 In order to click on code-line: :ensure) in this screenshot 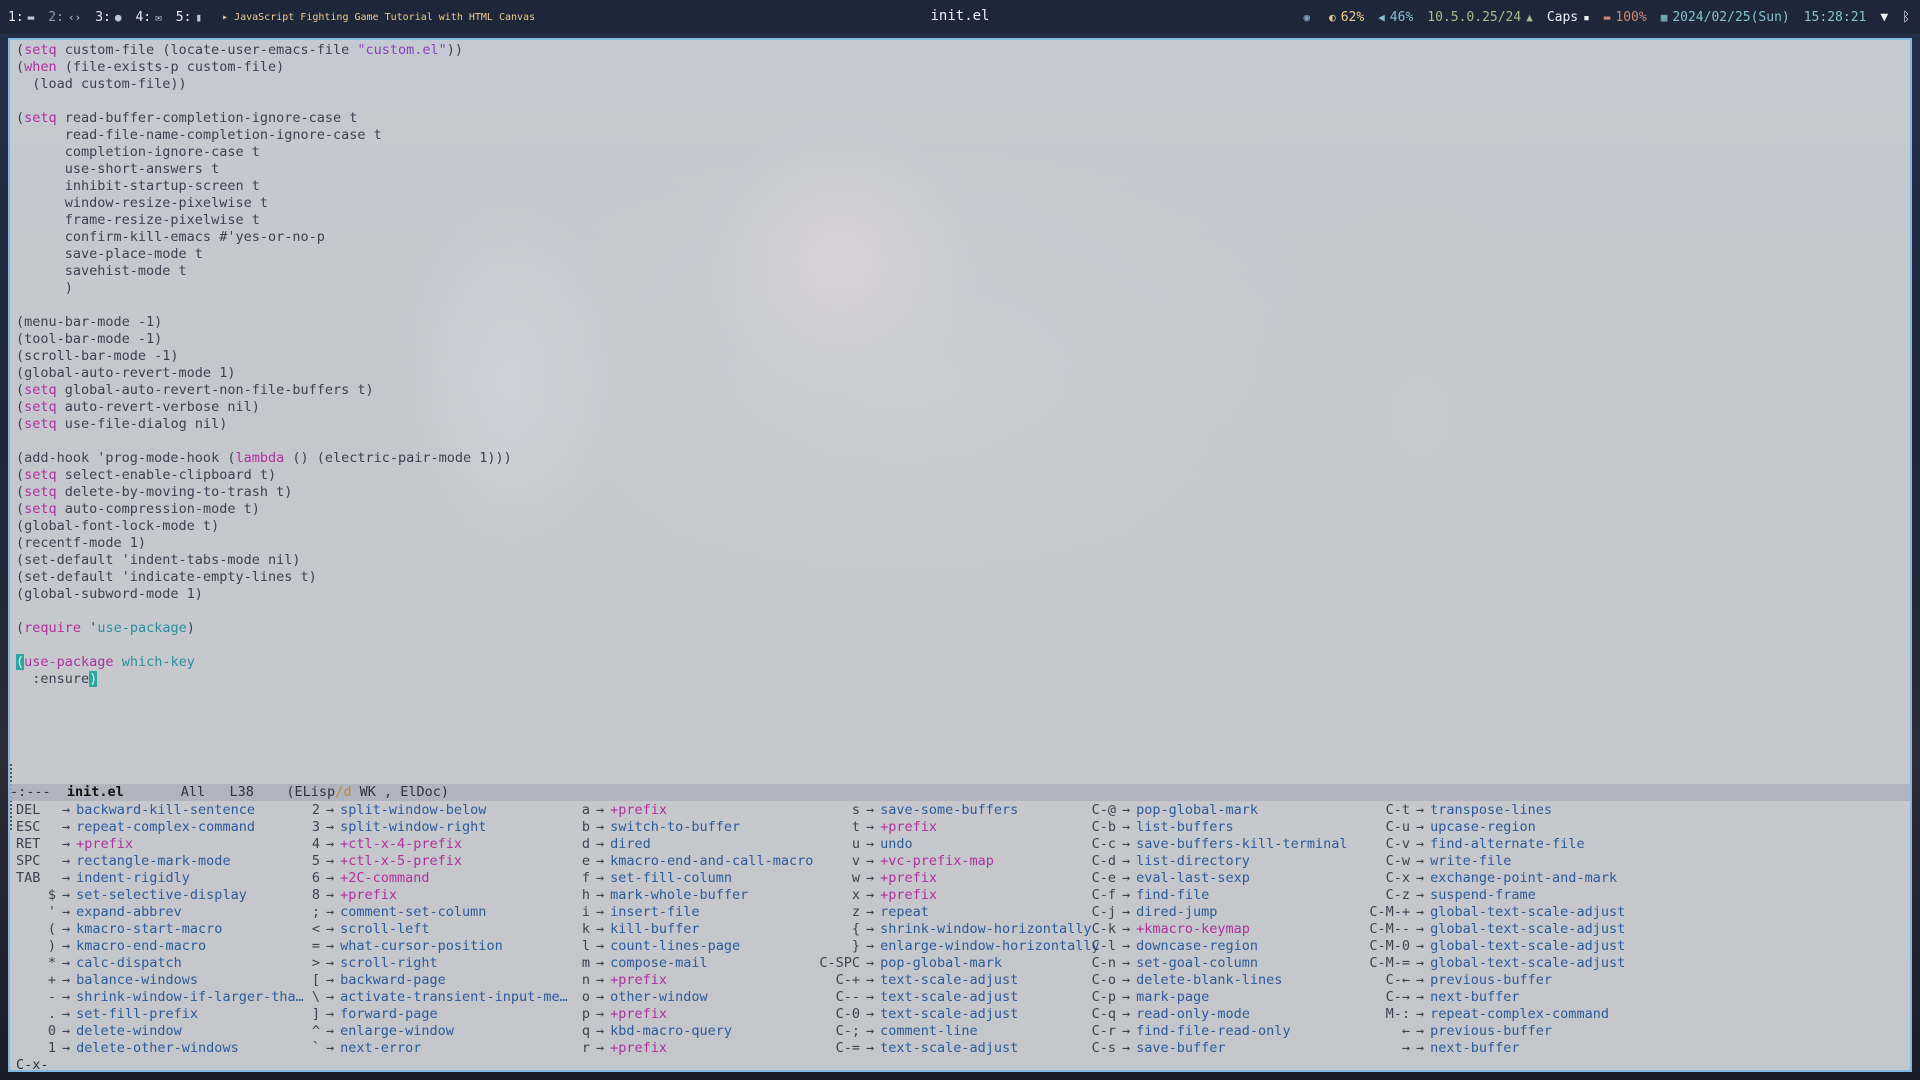, I will do `click(956, 679)`.